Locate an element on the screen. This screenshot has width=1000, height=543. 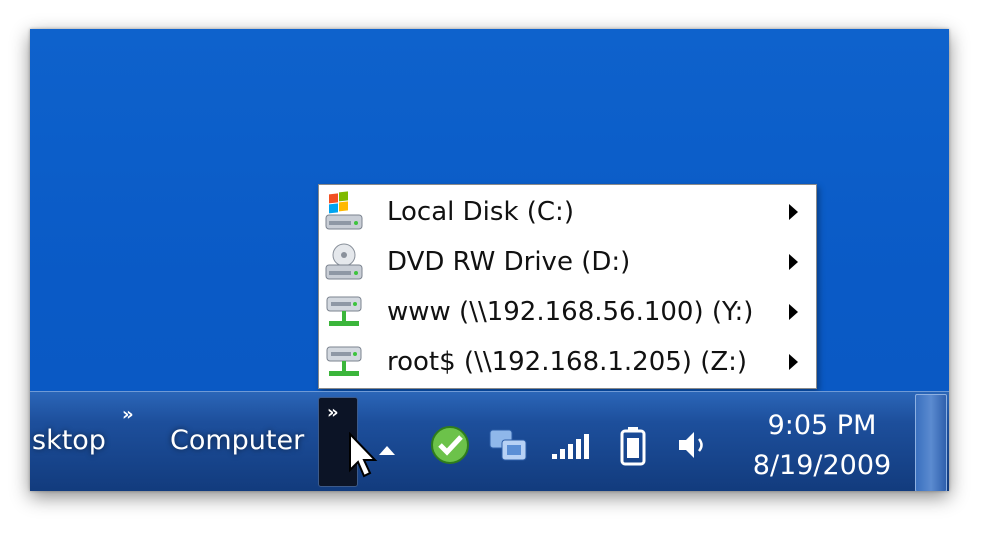
menu-item-network-drive-y: www (\\192.168.56.100) (Y:) is located at coordinates (567, 312).